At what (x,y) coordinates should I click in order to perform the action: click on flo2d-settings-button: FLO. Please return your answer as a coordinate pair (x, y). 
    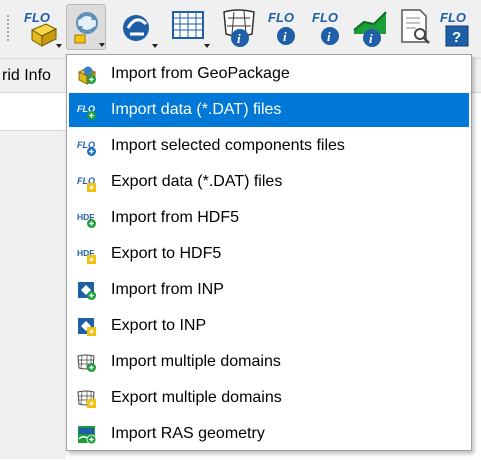
    Looking at the image, I should click on (42, 27).